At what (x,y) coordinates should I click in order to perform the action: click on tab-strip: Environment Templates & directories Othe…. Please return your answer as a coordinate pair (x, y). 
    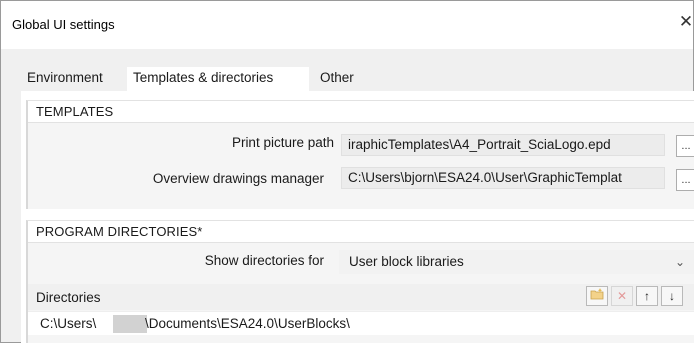
    Looking at the image, I should click on (347, 79).